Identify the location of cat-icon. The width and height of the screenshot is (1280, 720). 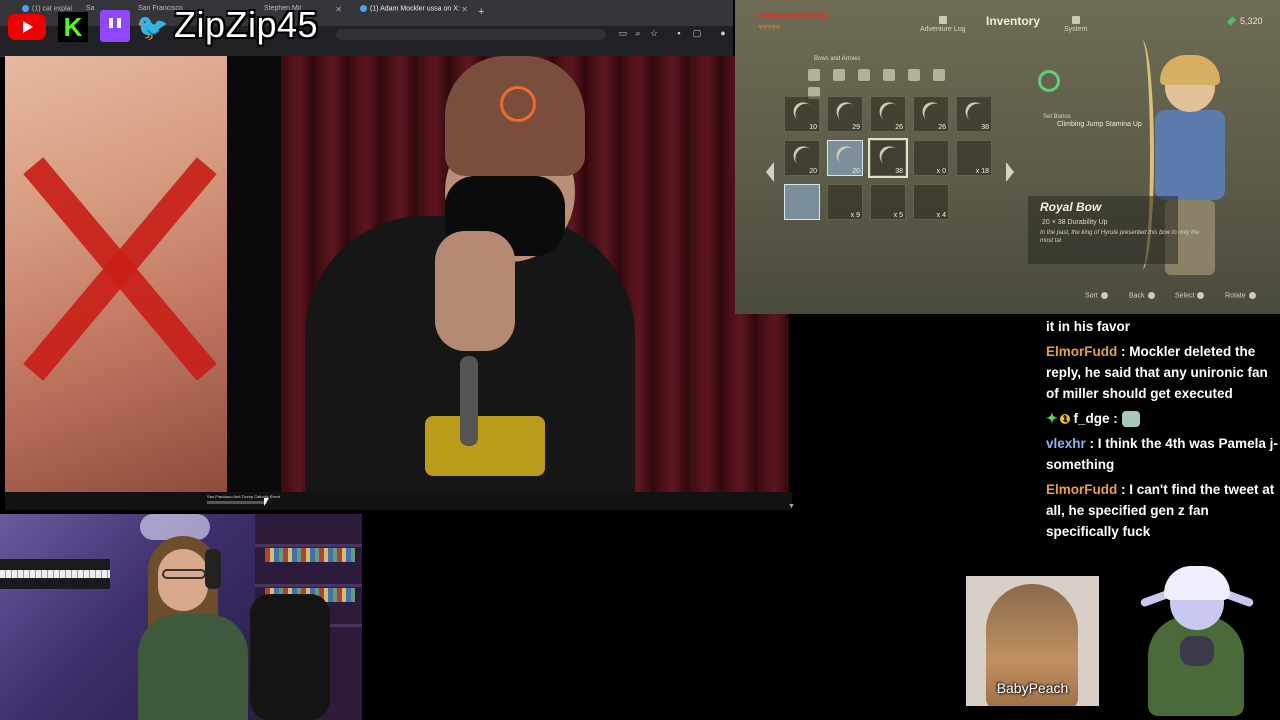
(1197, 651).